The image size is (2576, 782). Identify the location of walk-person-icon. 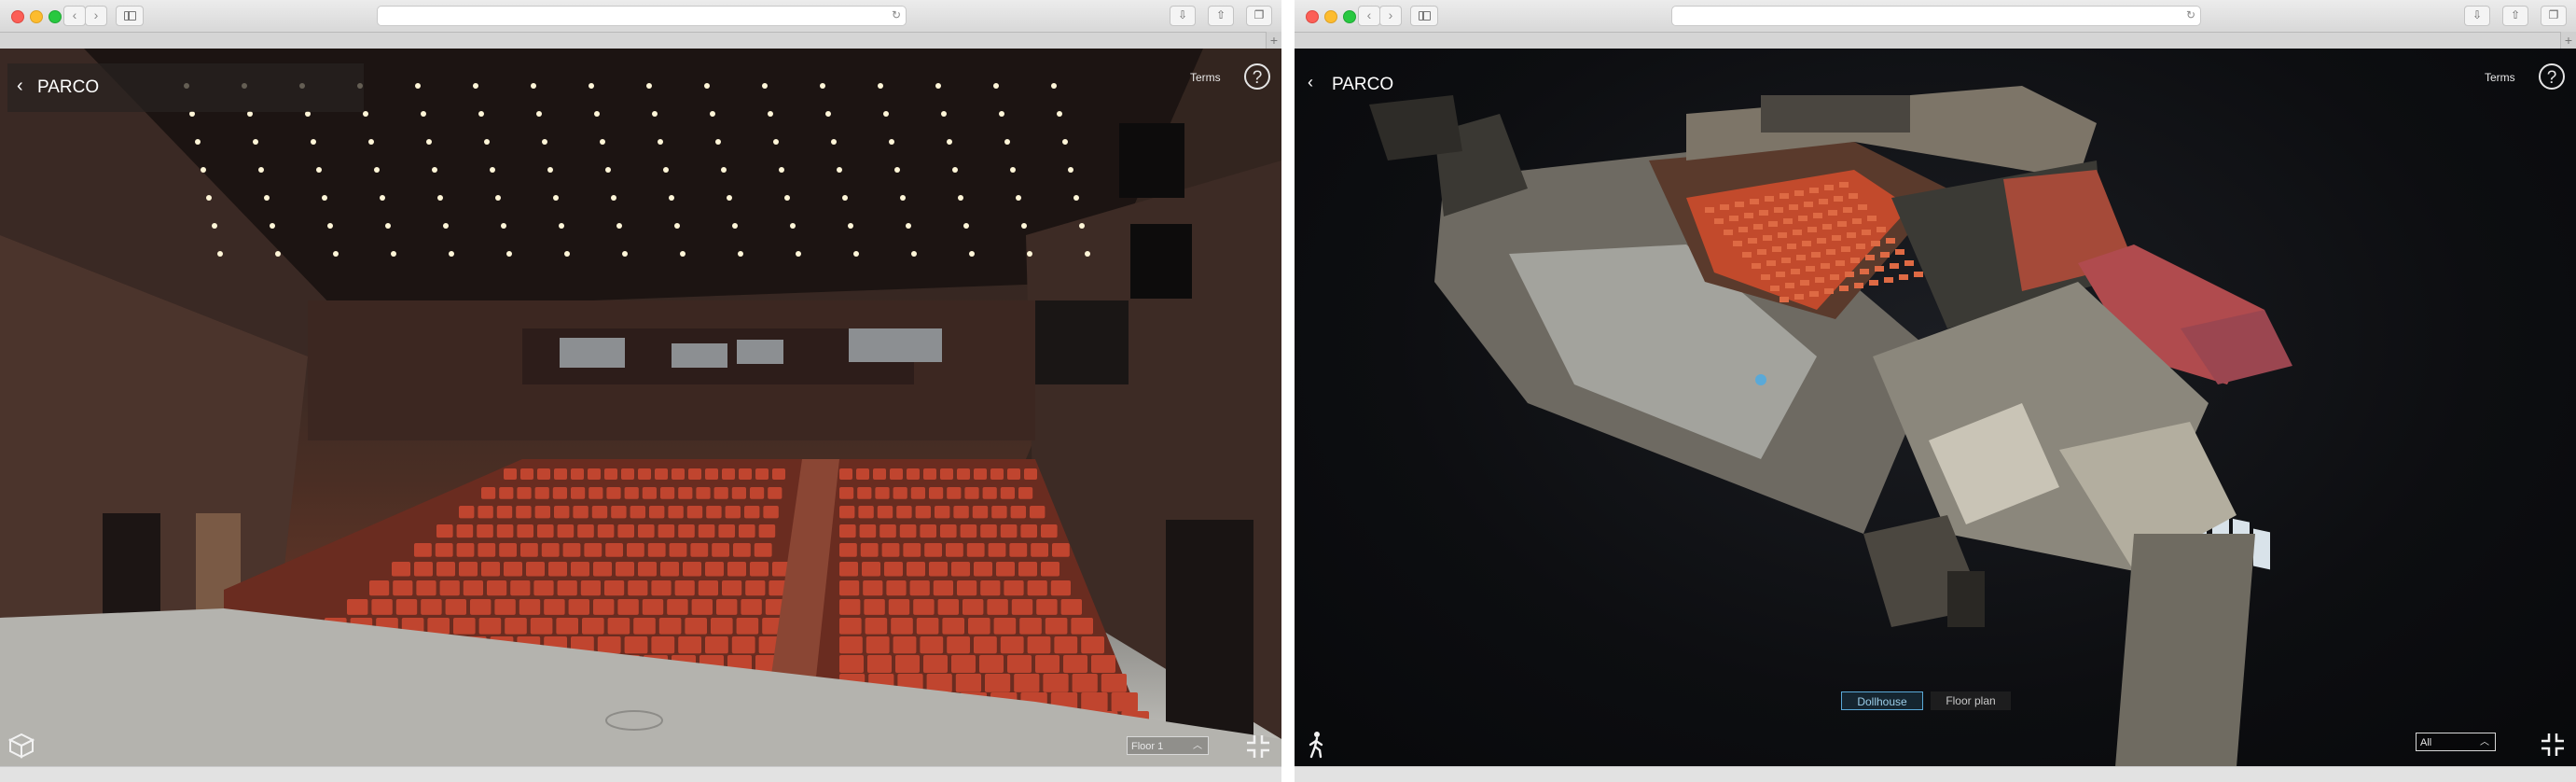
(1317, 745).